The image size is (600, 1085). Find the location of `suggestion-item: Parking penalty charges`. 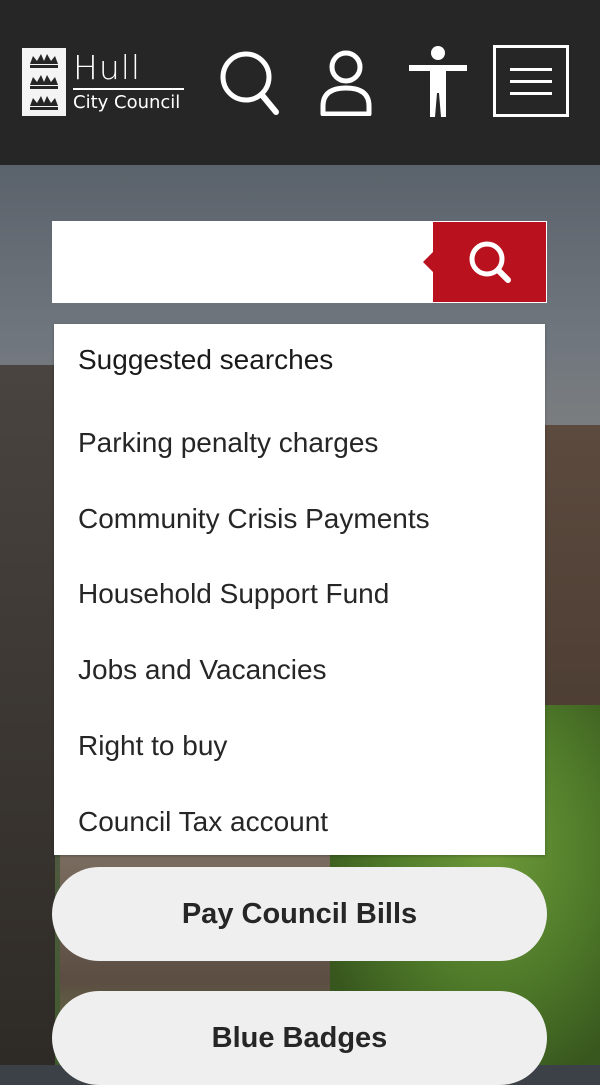

suggestion-item: Parking penalty charges is located at coordinates (228, 443).